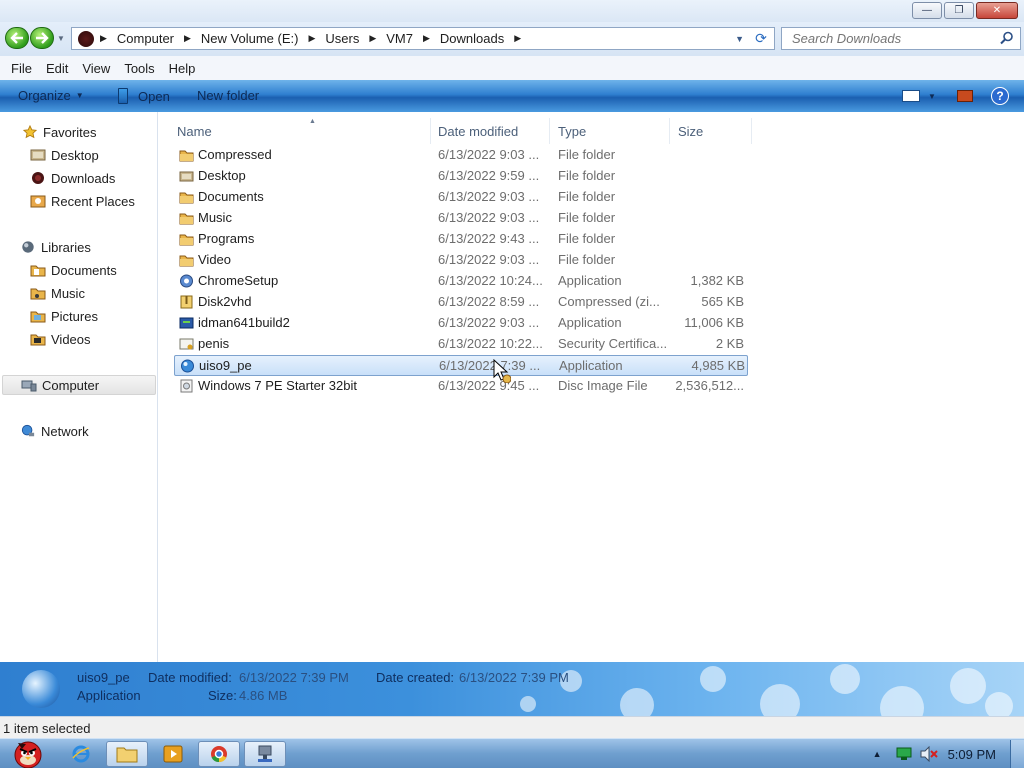 Image resolution: width=1024 pixels, height=768 pixels. I want to click on nav-recent-places-label: Recent Places, so click(93, 201).